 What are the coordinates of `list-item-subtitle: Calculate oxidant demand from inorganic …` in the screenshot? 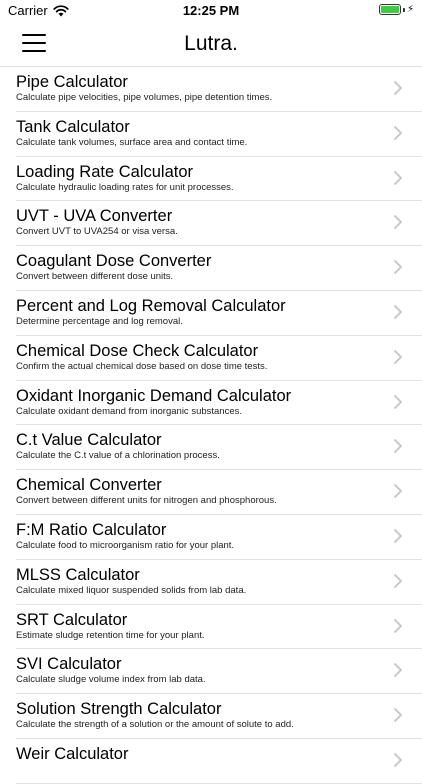 It's located at (129, 411).